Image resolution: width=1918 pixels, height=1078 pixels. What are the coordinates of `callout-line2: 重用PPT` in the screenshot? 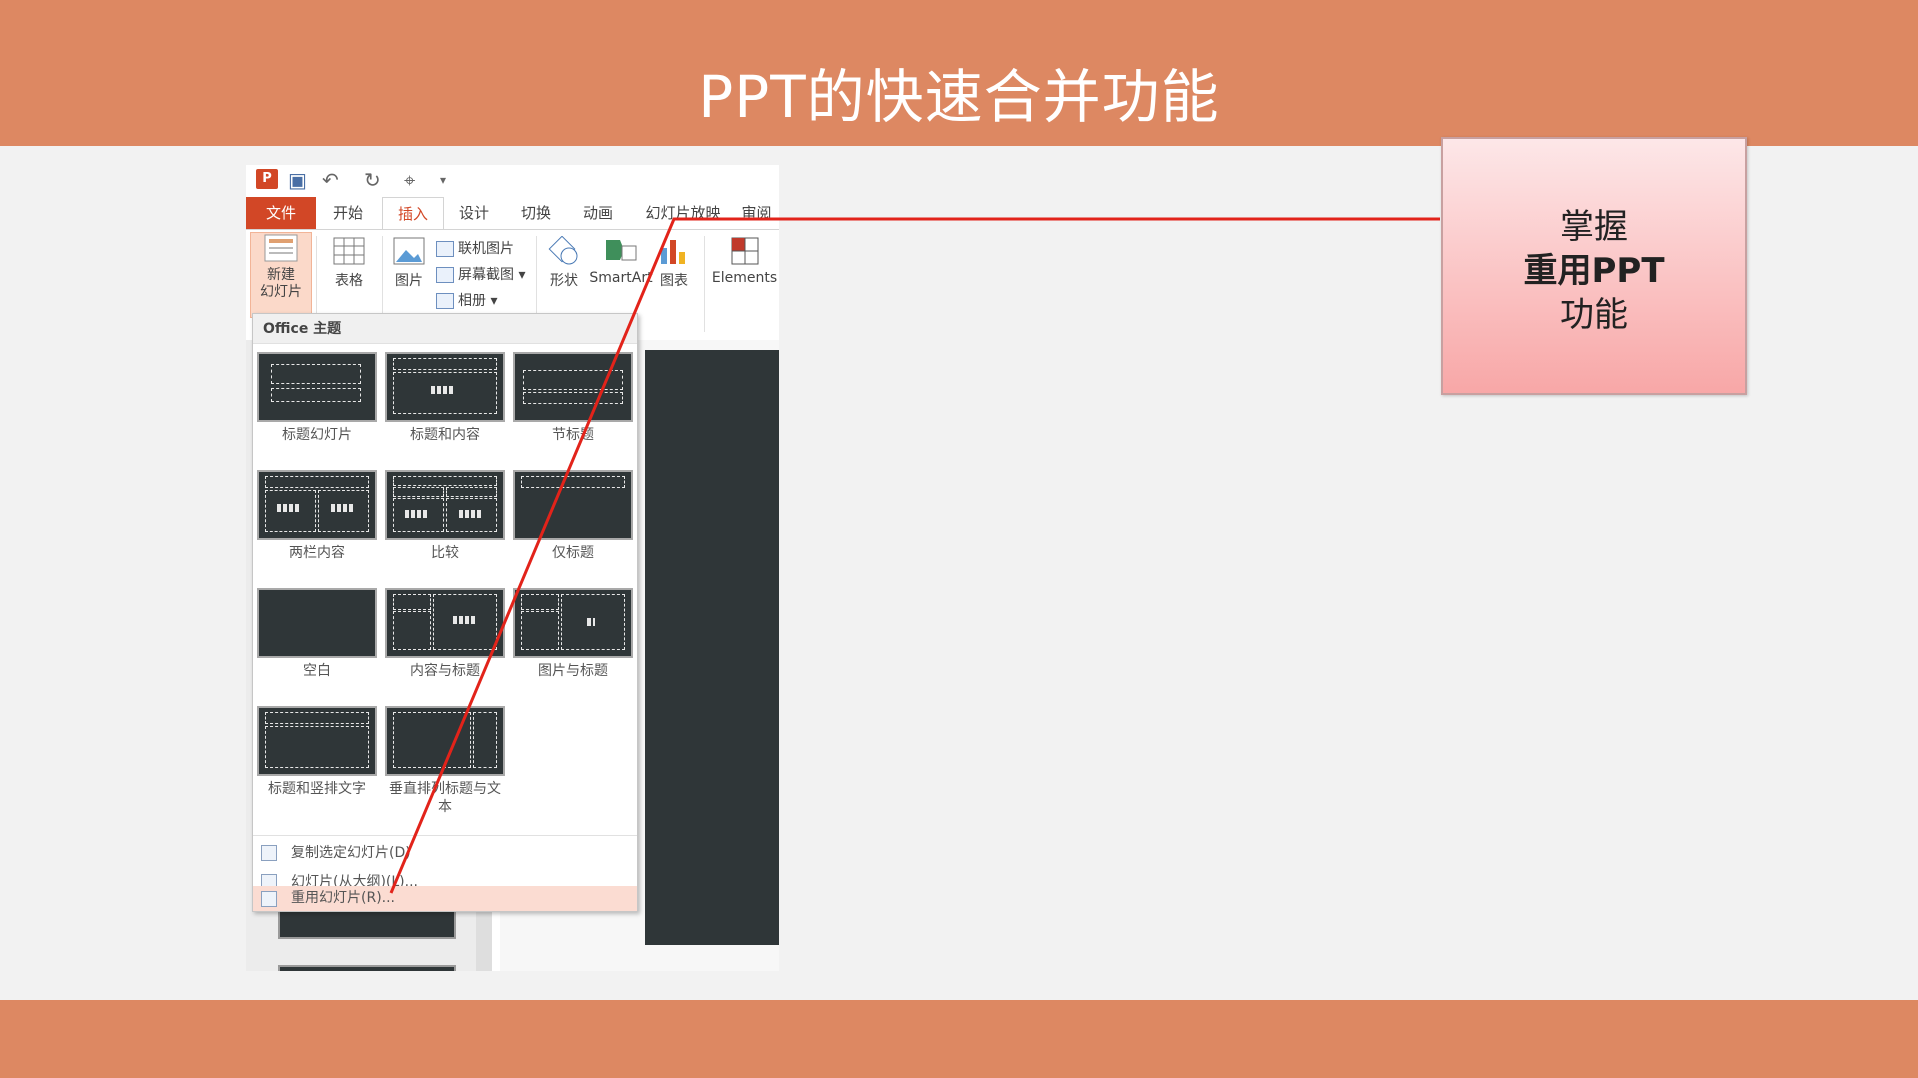 It's located at (1594, 271).